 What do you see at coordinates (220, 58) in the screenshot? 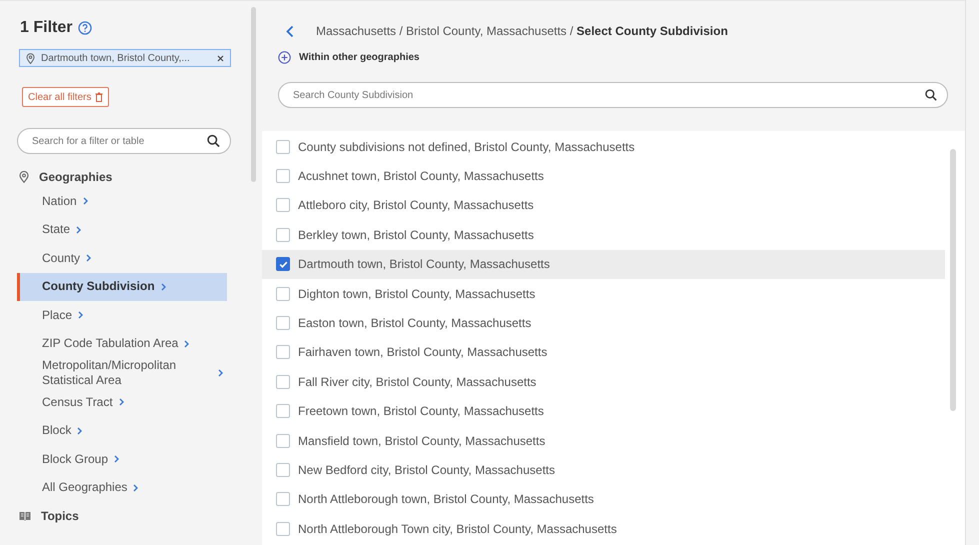
I see `close-icon` at bounding box center [220, 58].